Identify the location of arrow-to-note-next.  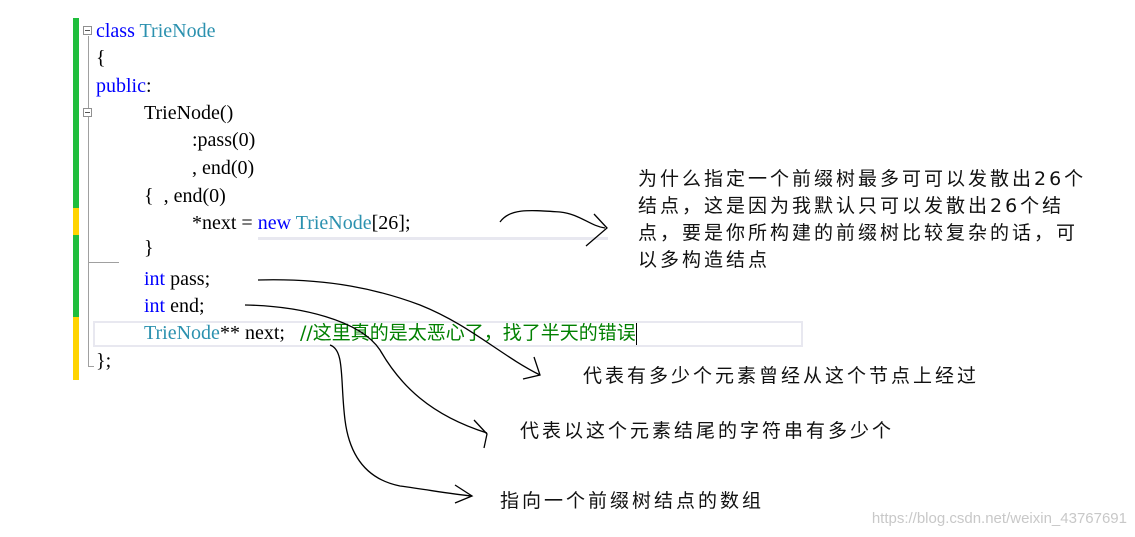
(401, 420).